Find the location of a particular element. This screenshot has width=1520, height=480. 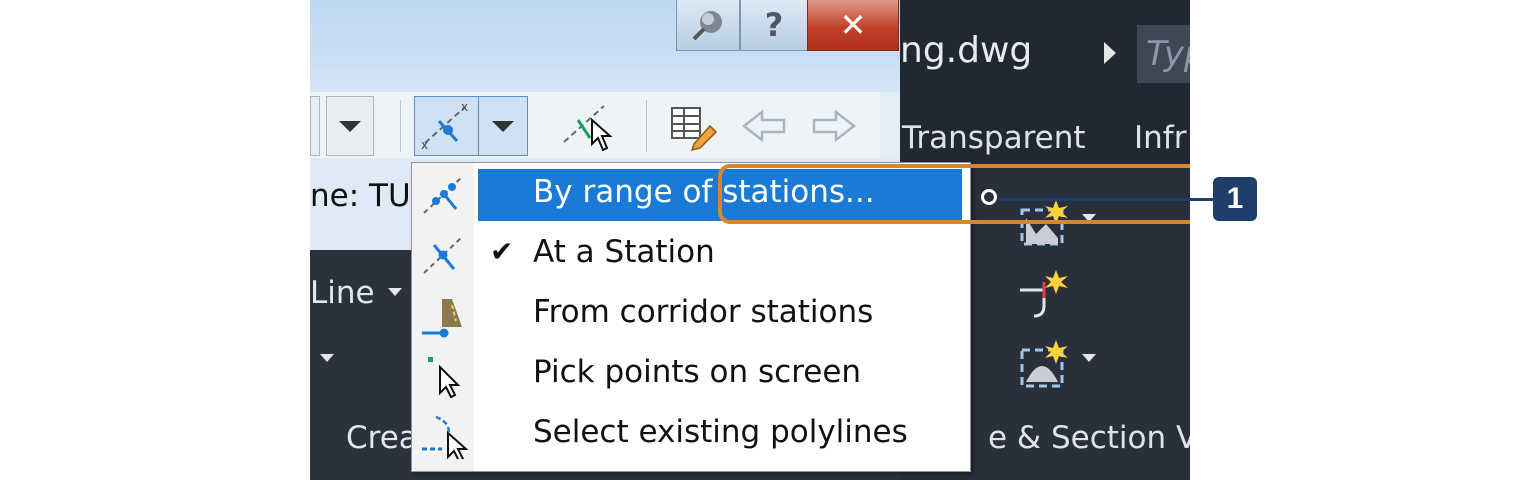

toolbar-button-partial is located at coordinates (315, 126).